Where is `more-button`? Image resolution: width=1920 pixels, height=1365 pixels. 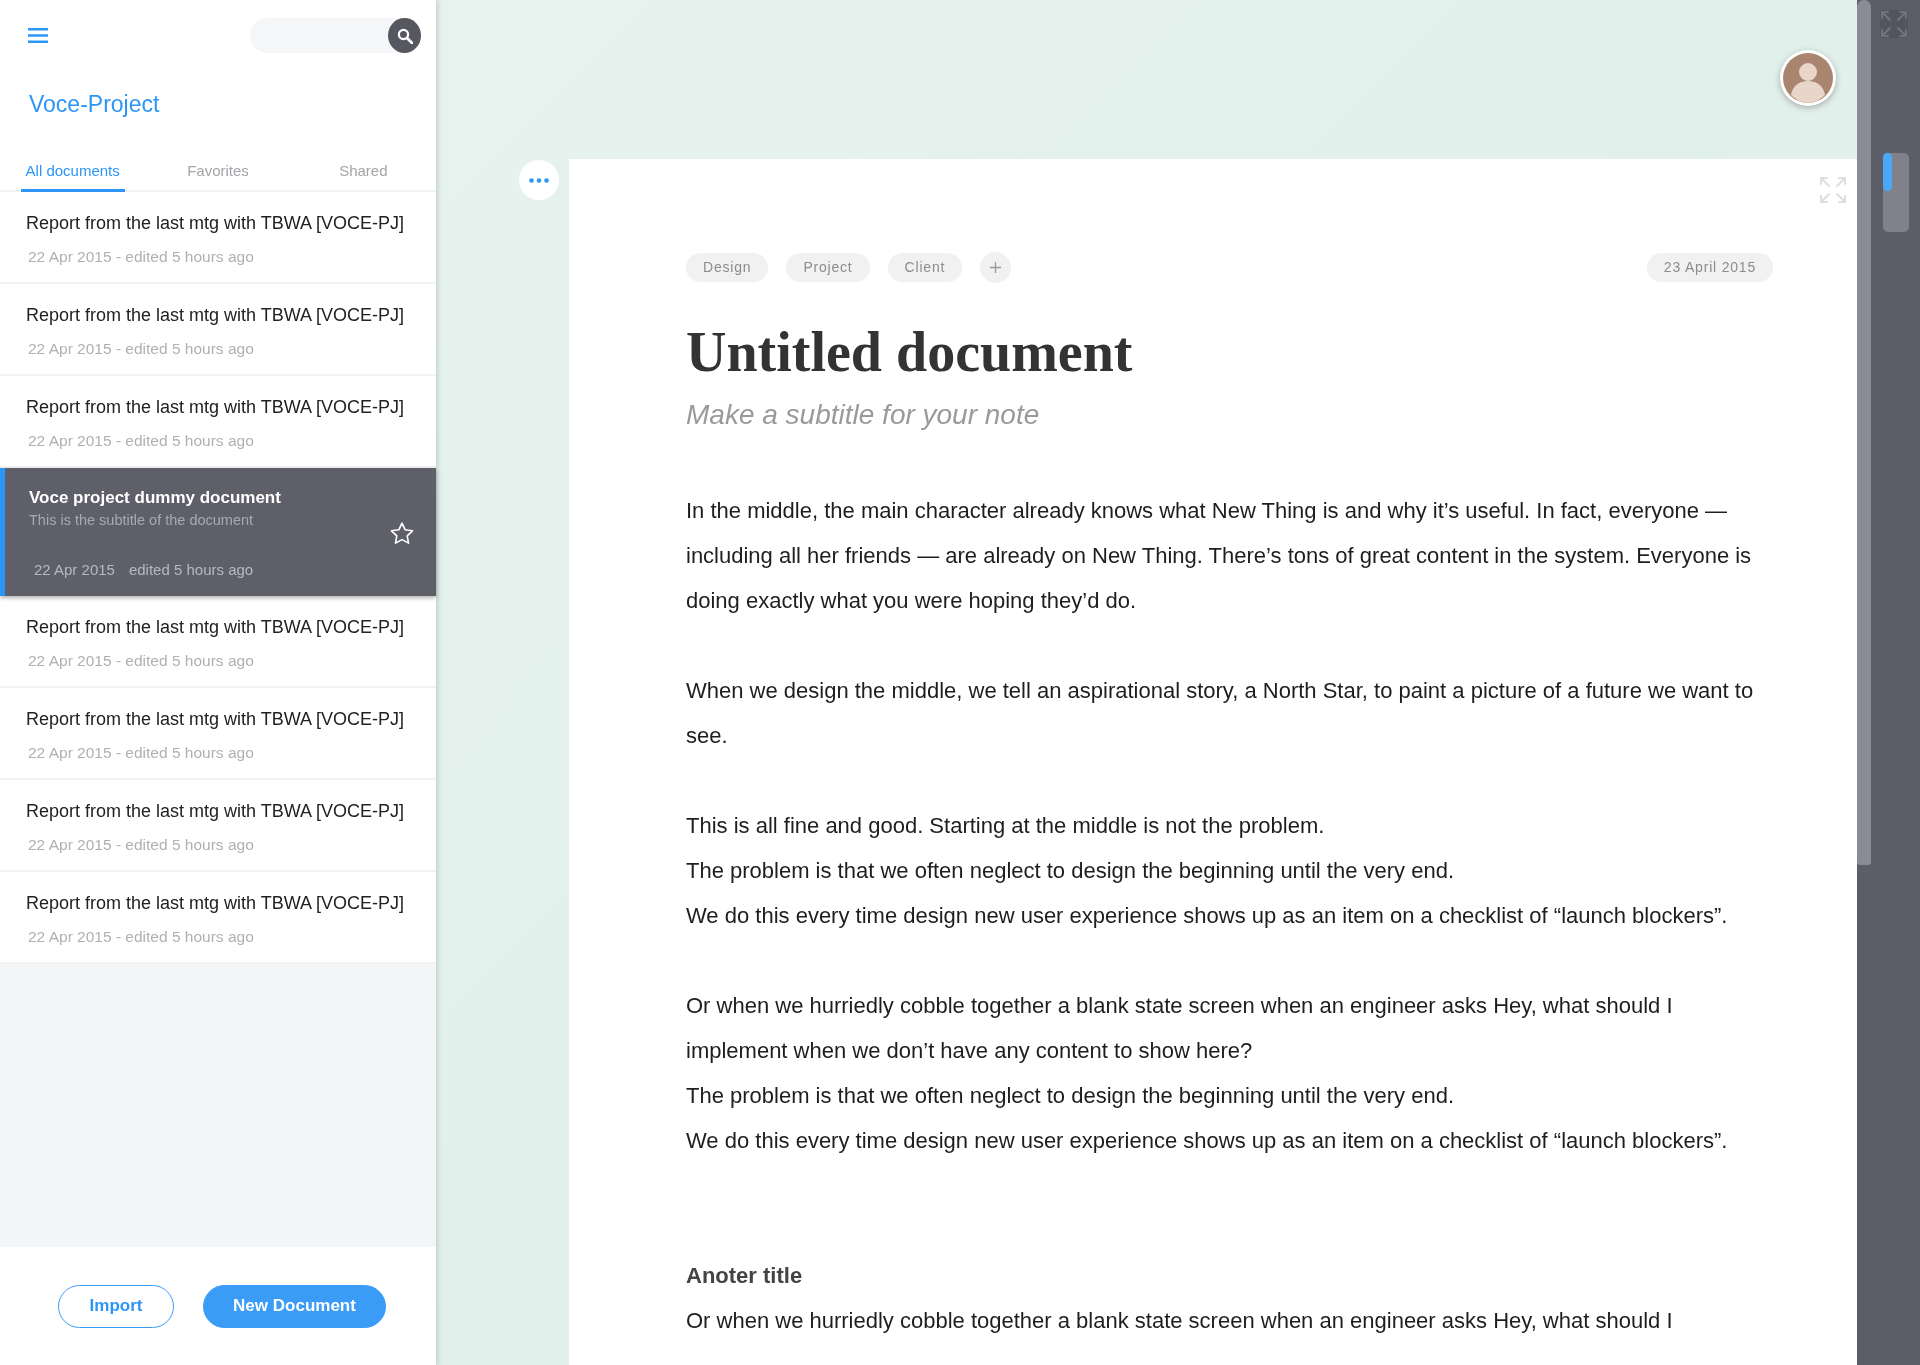
more-button is located at coordinates (539, 180).